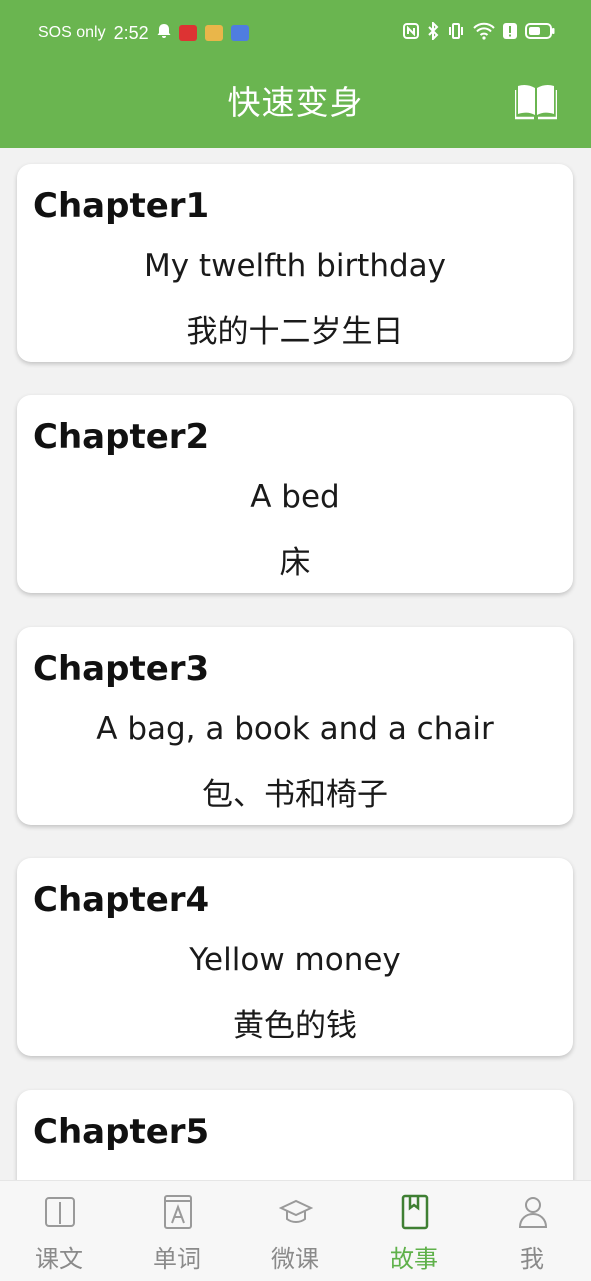  What do you see at coordinates (121, 669) in the screenshot?
I see `chapter-label: Chapter3` at bounding box center [121, 669].